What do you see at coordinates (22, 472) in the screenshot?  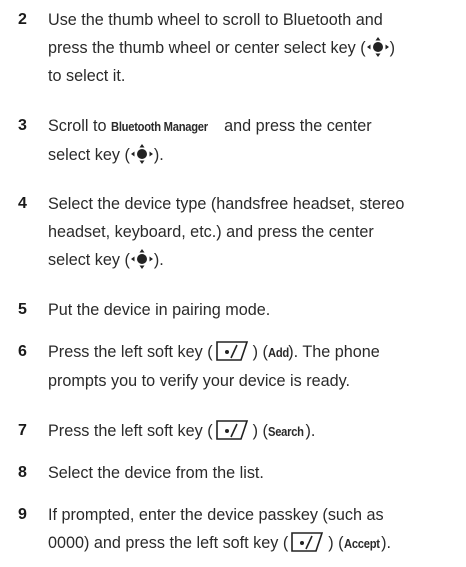 I see `step-number: 8` at bounding box center [22, 472].